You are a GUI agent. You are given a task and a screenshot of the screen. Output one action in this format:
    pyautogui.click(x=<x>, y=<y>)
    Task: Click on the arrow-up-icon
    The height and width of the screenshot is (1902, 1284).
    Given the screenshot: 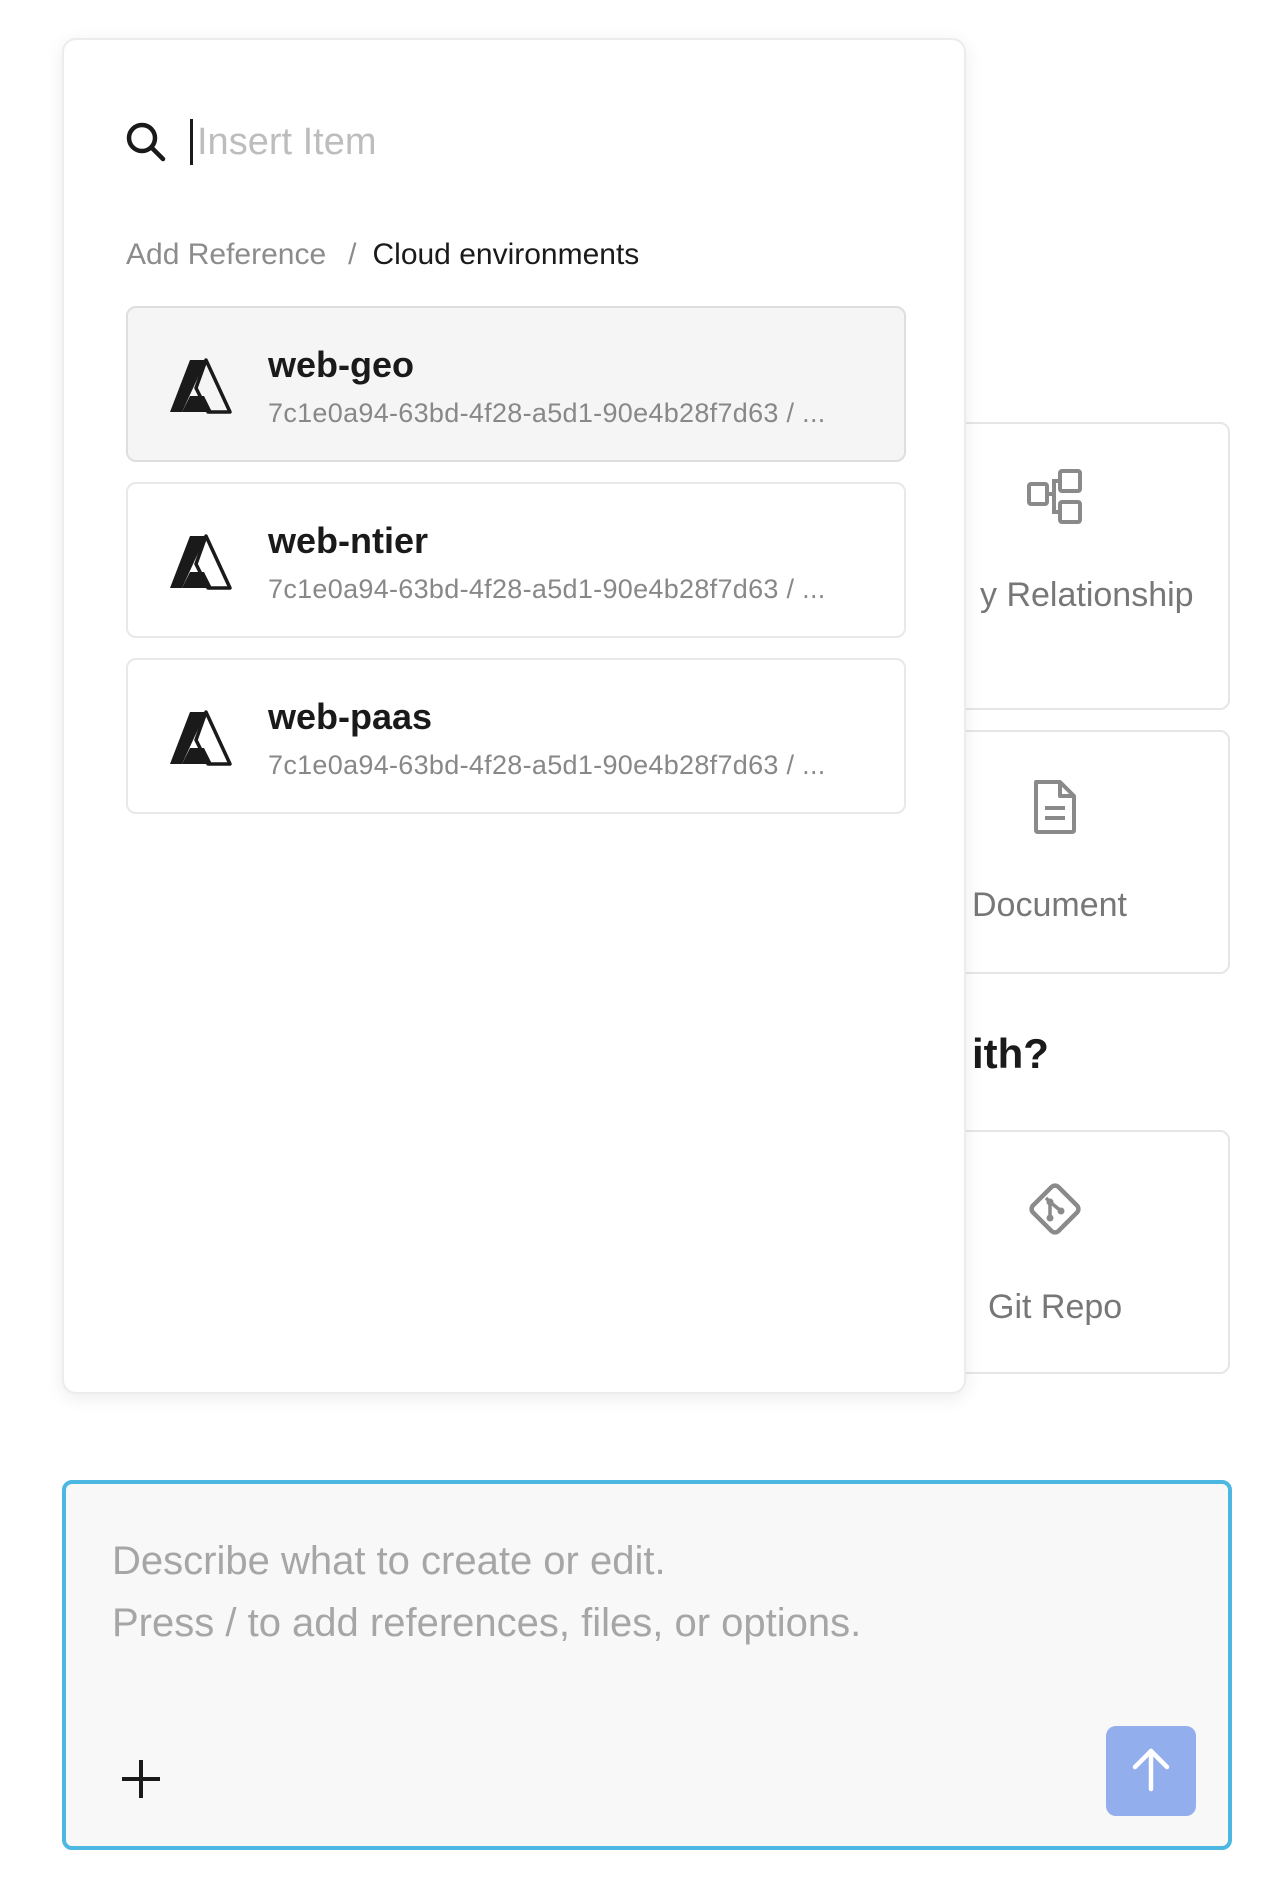 What is the action you would take?
    pyautogui.click(x=1151, y=1771)
    